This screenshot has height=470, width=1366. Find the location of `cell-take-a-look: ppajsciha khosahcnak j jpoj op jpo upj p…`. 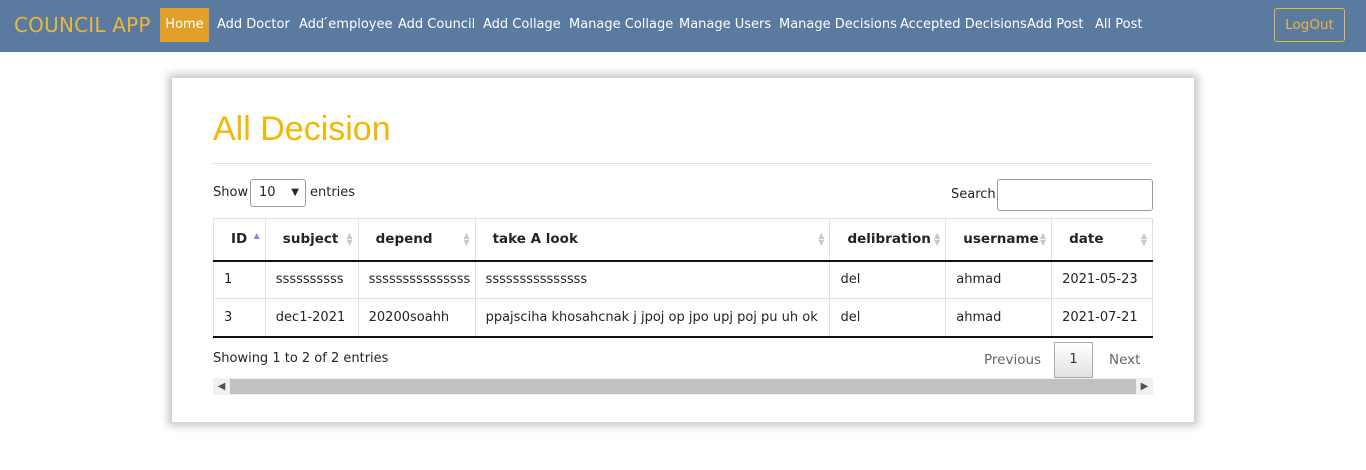

cell-take-a-look: ppajsciha khosahcnak j jpoj op jpo upj p… is located at coordinates (652, 318).